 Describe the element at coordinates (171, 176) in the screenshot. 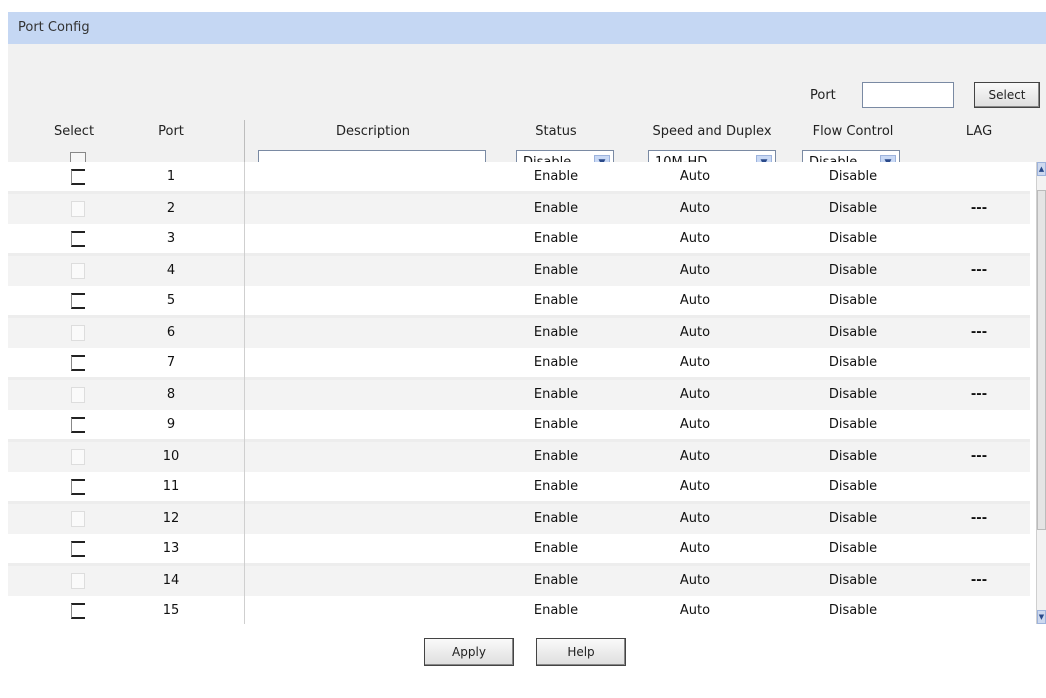

I see `port-cell: 1` at that location.